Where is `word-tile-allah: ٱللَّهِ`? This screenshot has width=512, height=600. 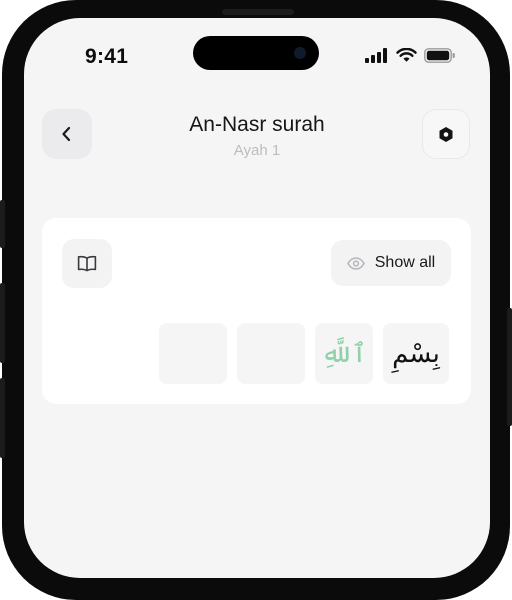
word-tile-allah: ٱللَّهِ is located at coordinates (344, 353).